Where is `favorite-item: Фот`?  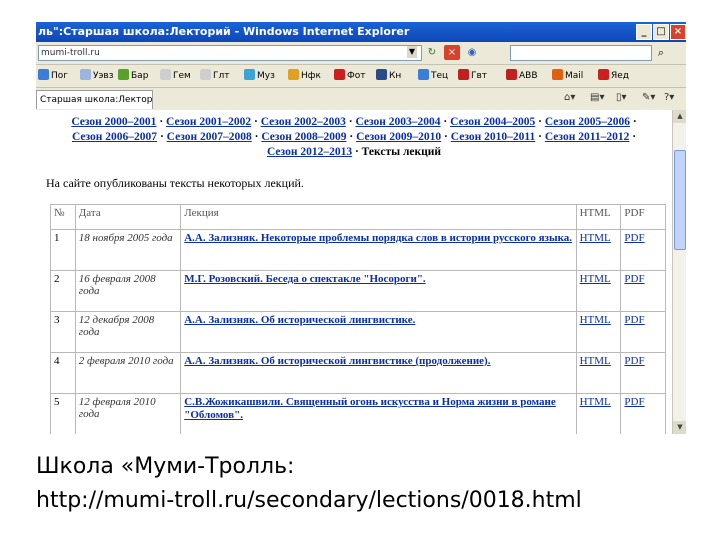 favorite-item: Фот is located at coordinates (350, 75).